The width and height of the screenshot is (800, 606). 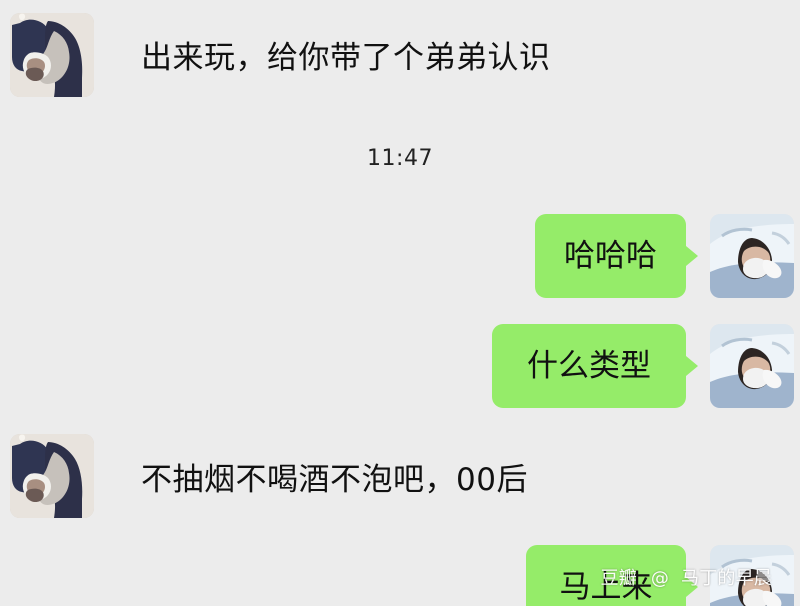 I want to click on douban-watermark: 豆瓣 @ 马丁的早晨, so click(x=686, y=577).